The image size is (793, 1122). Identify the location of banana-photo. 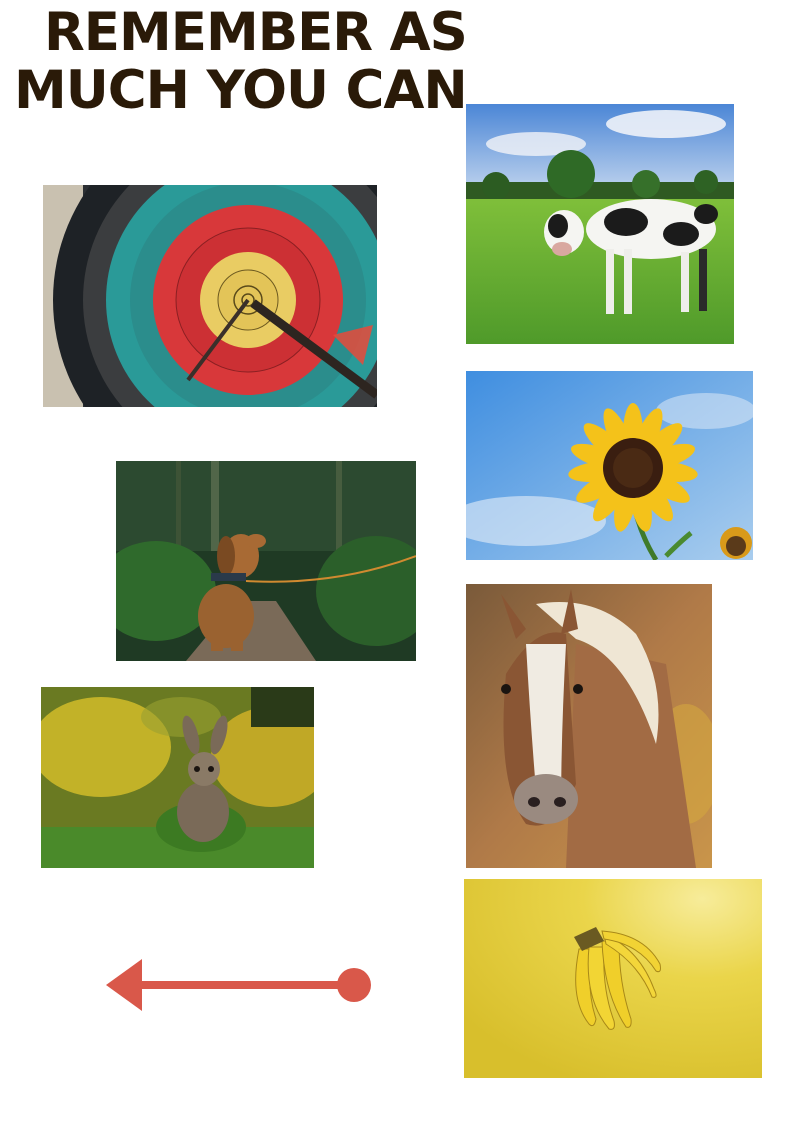
(613, 978).